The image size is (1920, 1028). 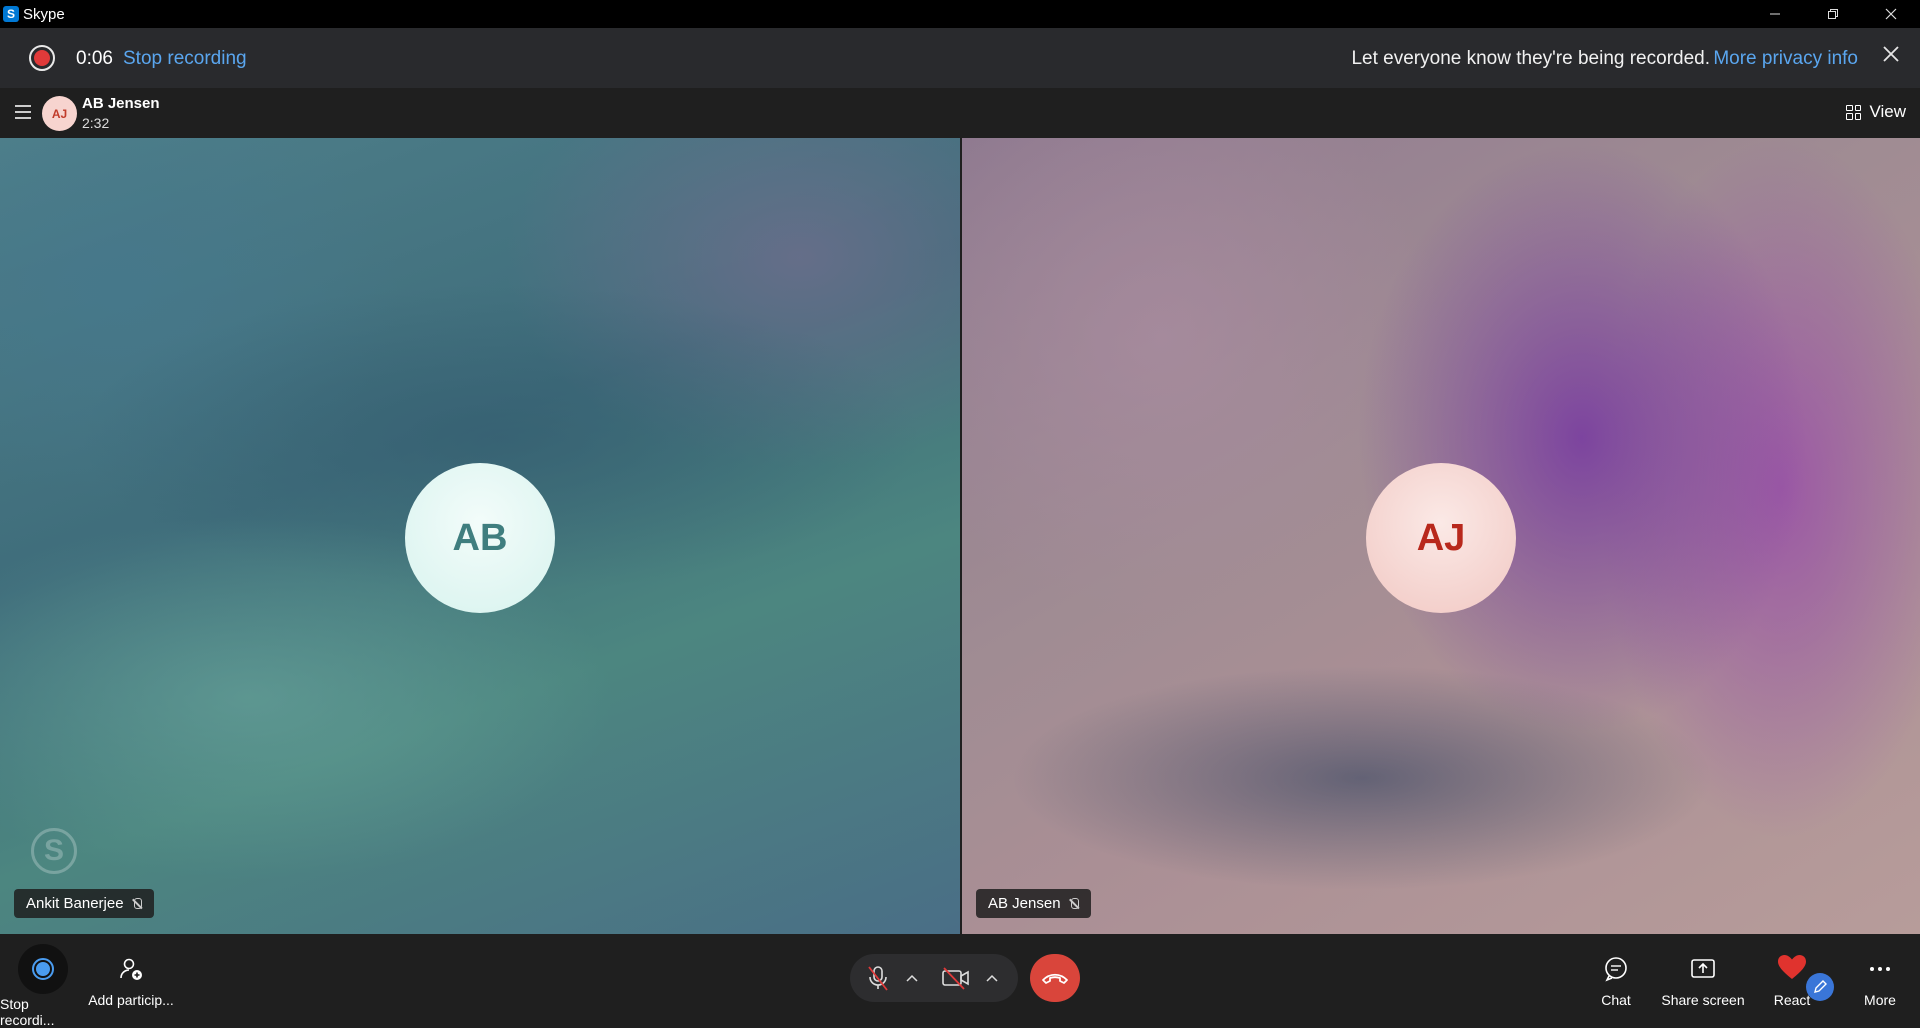 I want to click on restore-button, so click(x=1833, y=14).